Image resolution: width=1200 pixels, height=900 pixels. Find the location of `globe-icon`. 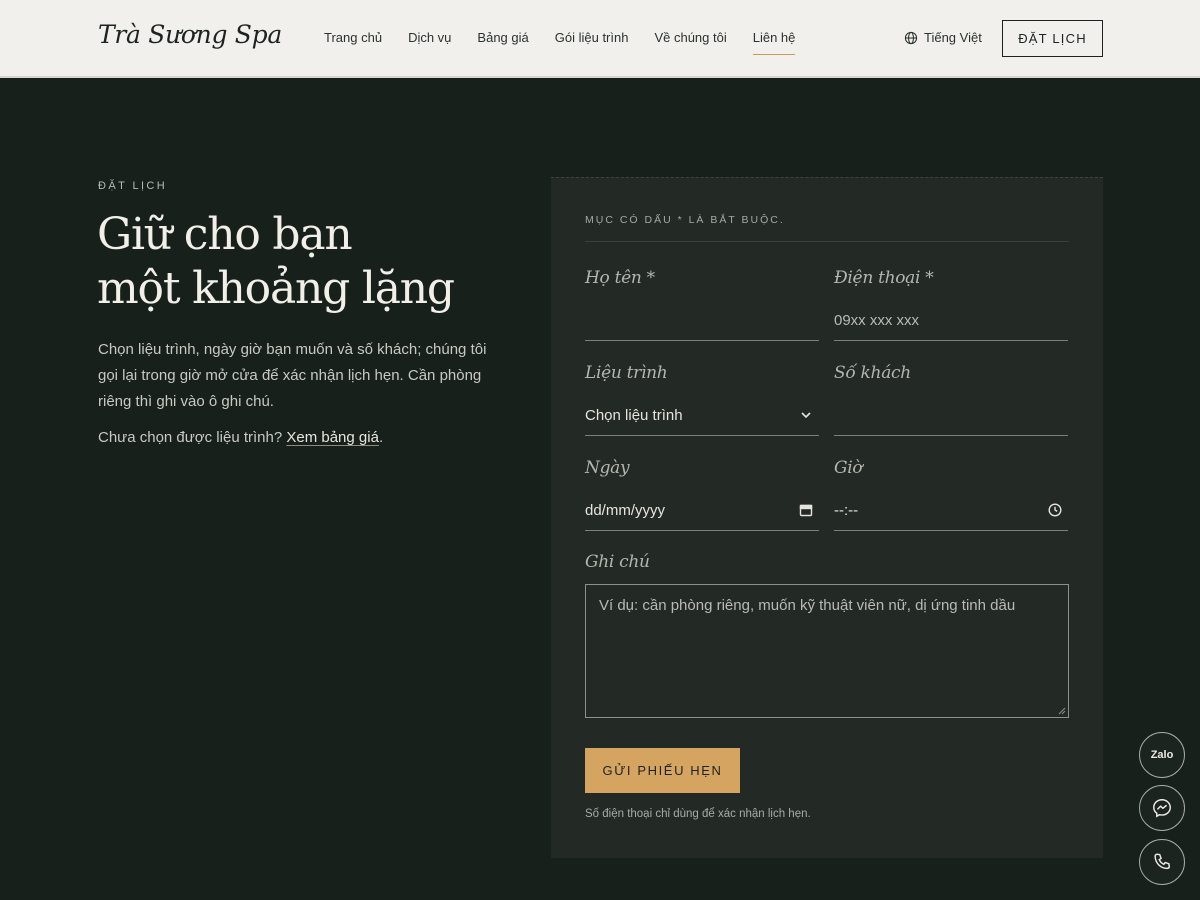

globe-icon is located at coordinates (911, 37).